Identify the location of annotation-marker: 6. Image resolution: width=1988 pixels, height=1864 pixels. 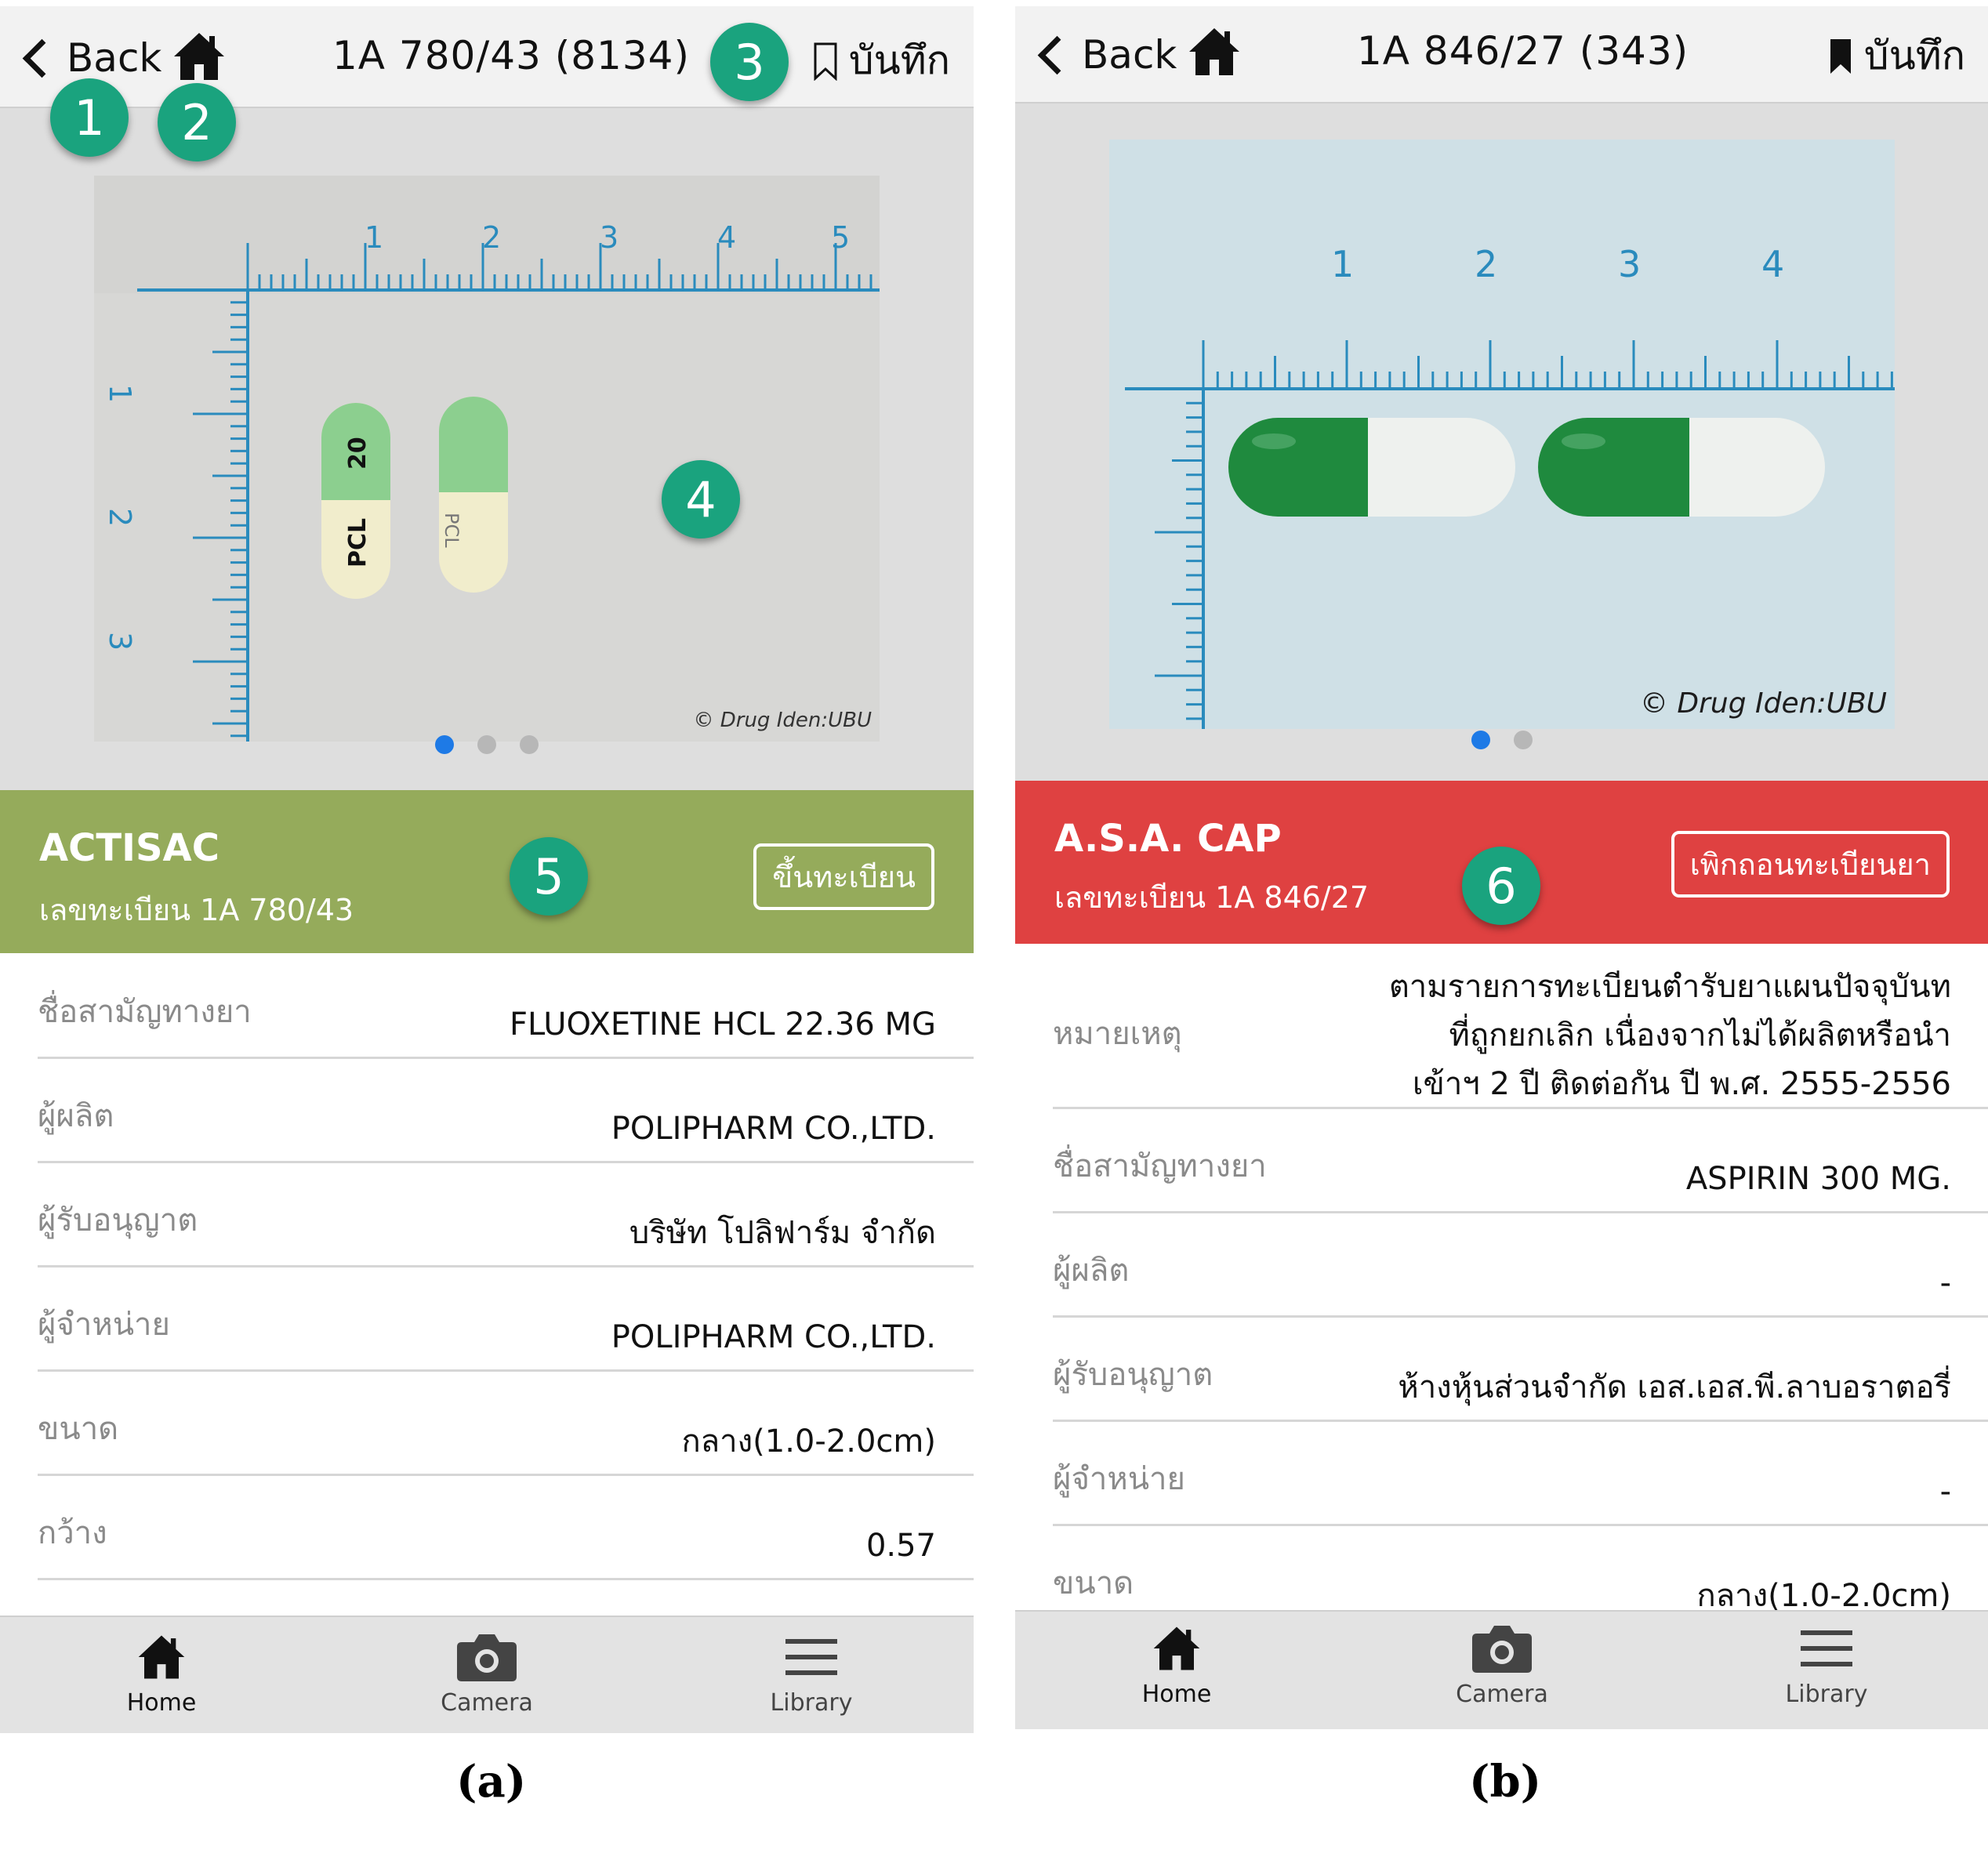
(1501, 886).